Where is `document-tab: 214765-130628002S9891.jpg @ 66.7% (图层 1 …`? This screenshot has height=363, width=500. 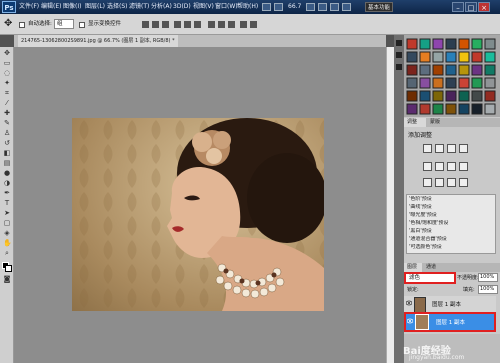
document-tab: 214765-130628002S9891.jpg @ 66.7% (图层 1 … is located at coordinates (98, 41).